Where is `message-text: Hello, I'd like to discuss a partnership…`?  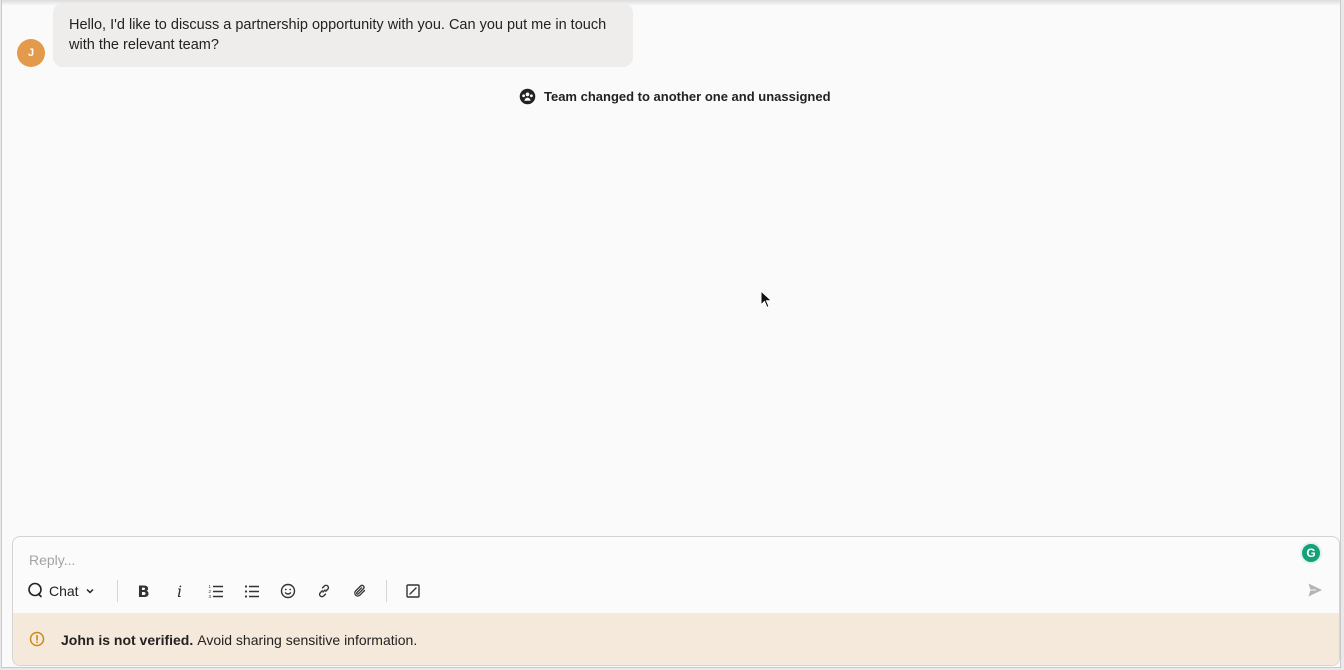 message-text: Hello, I'd like to discuss a partnership… is located at coordinates (338, 35).